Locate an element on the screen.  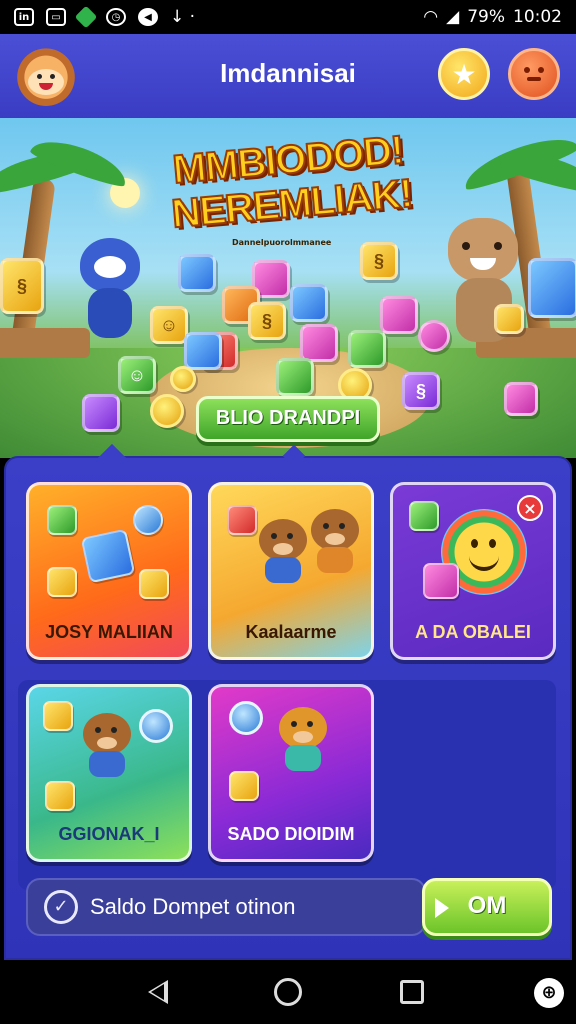
game-card-5: SADO DIOIDIM is located at coordinates (291, 773).